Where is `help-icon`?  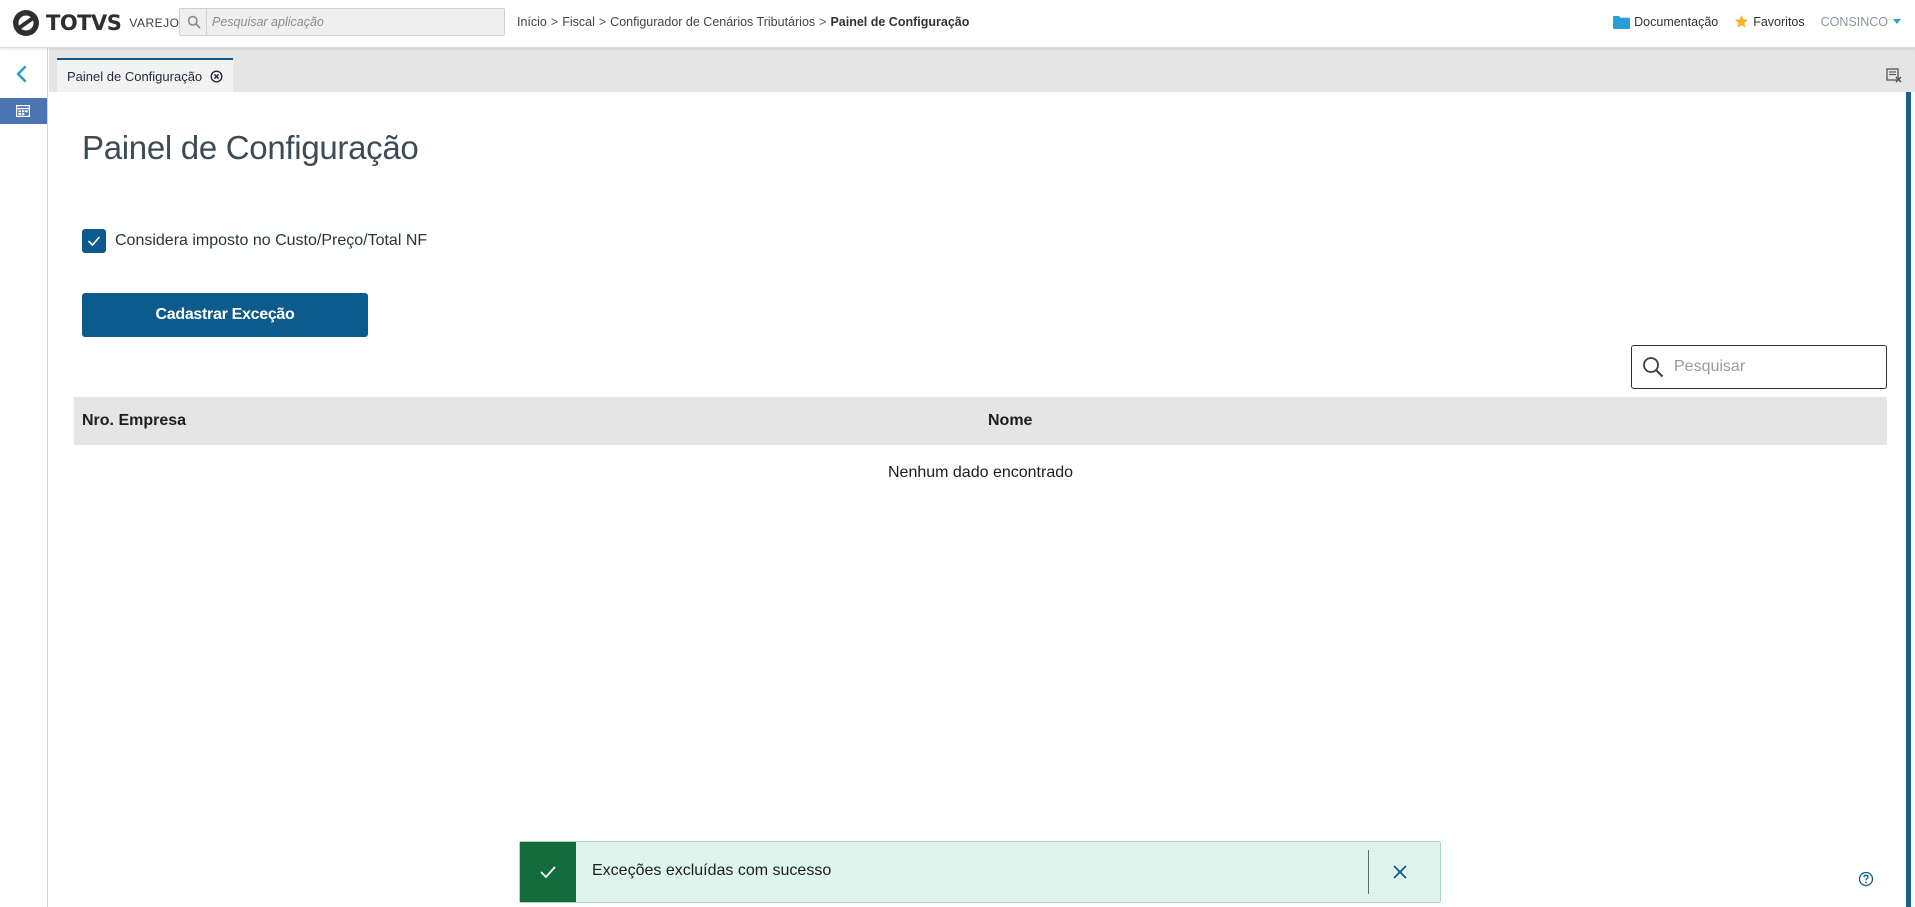
help-icon is located at coordinates (1866, 879).